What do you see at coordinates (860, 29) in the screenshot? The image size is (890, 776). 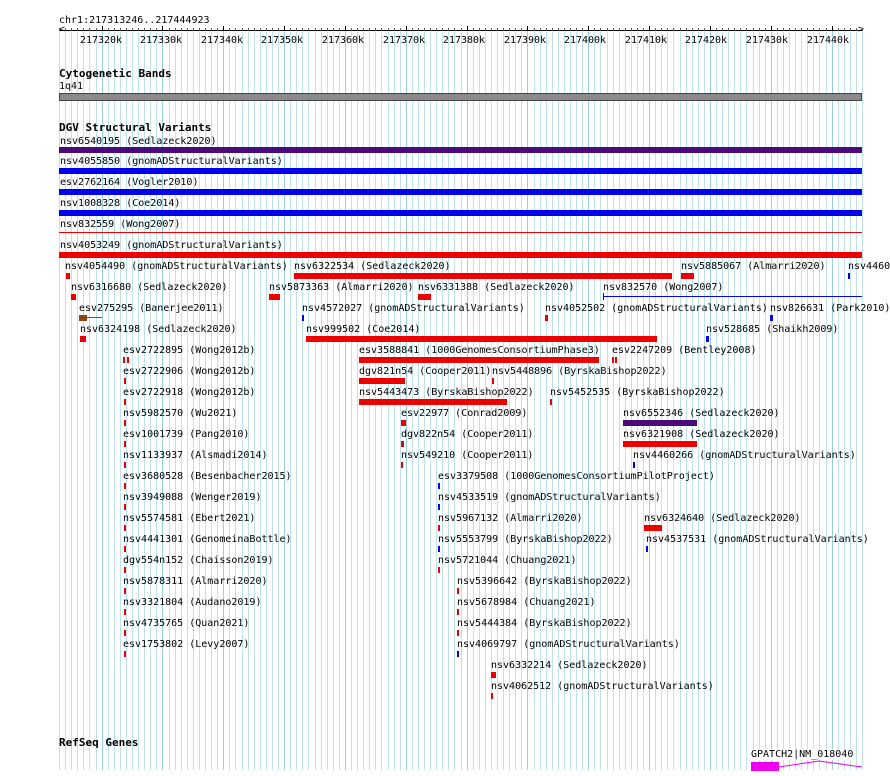 I see `ruler-right-arrow-icon: >` at bounding box center [860, 29].